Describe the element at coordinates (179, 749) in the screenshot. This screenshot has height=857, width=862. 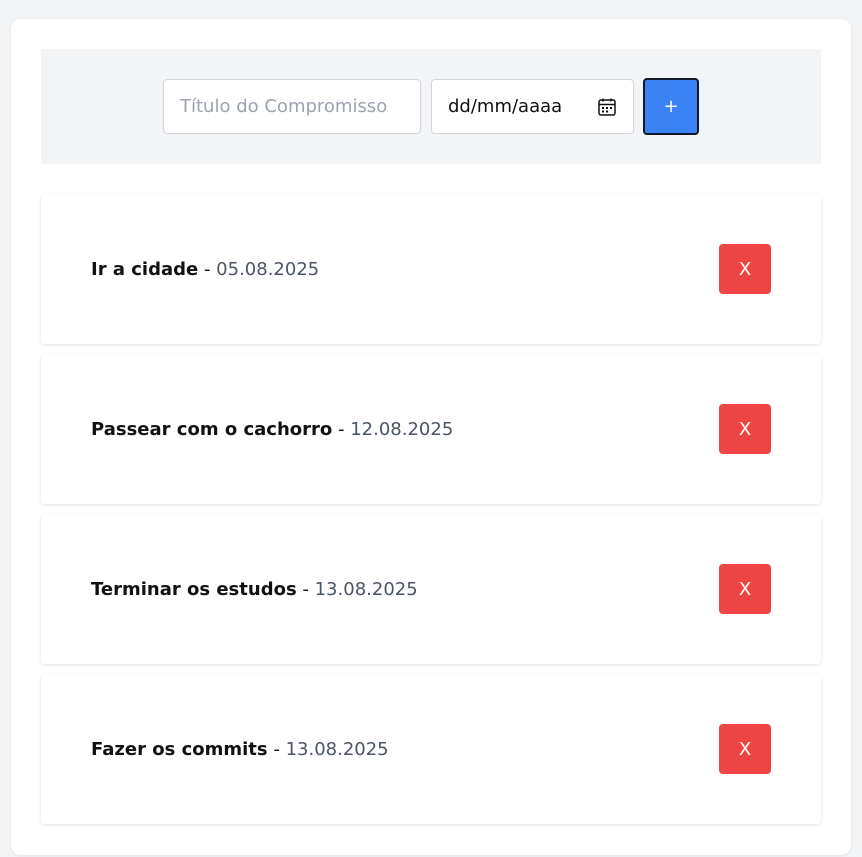
I see `item-title: Fazer os commits` at that location.